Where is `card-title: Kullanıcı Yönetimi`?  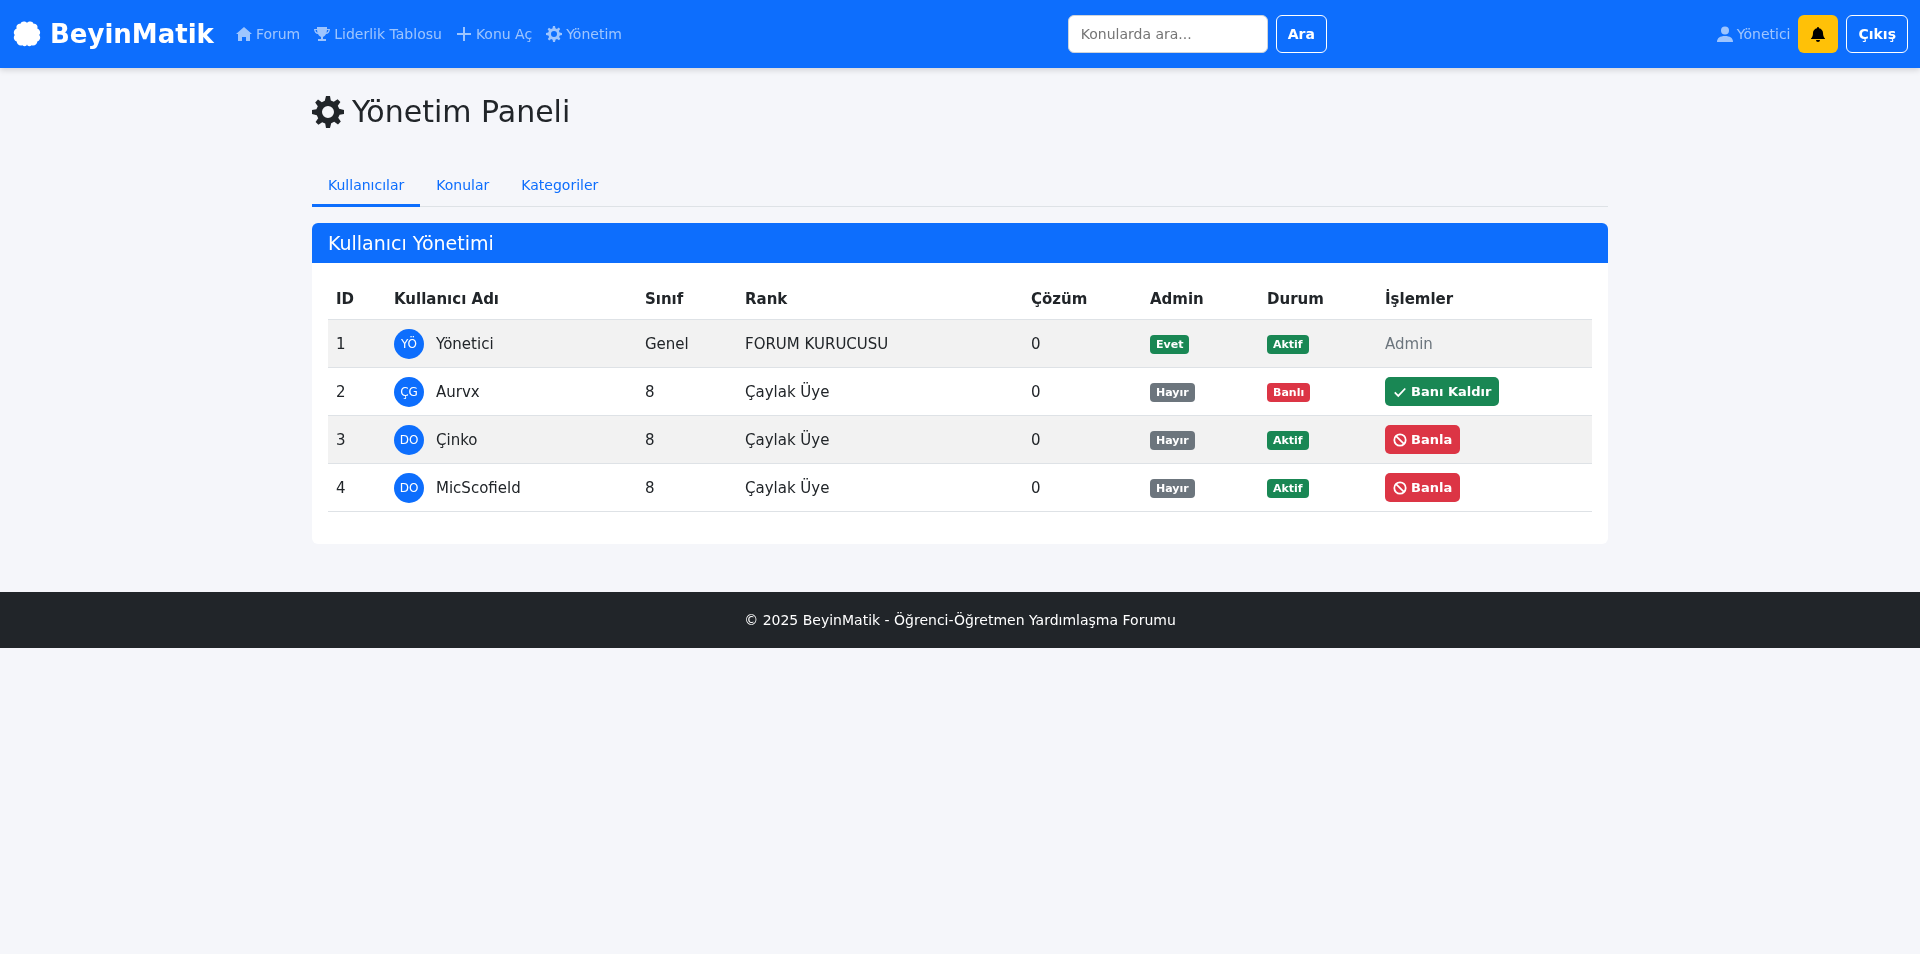 card-title: Kullanıcı Yönetimi is located at coordinates (411, 243).